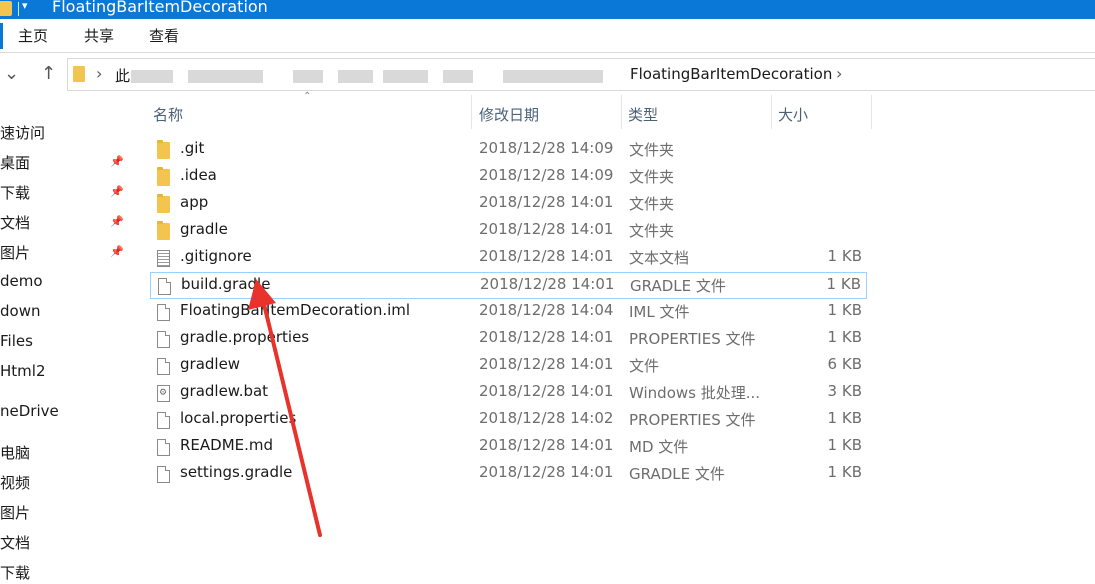 The height and width of the screenshot is (584, 1095). I want to click on file-row: .gitignore 2018/12/28 14:01 文本文档 1 KB, so click(508, 258).